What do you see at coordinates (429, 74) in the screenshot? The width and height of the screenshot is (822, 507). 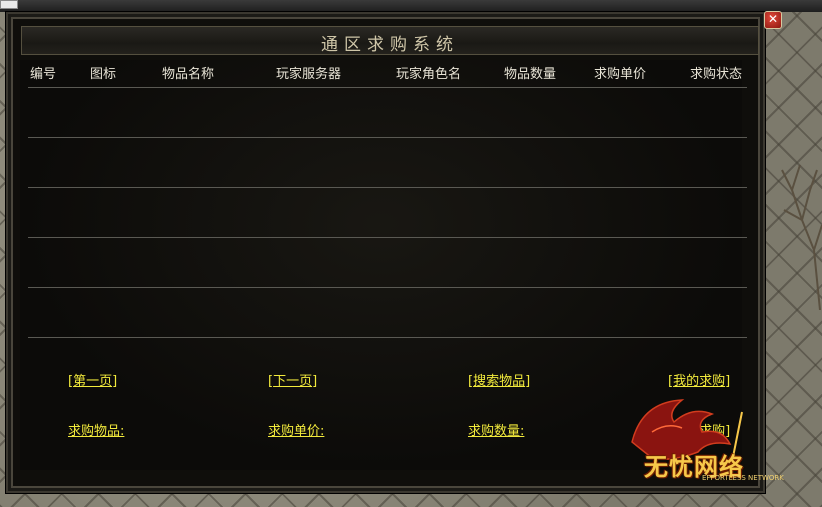 I see `col-header-character: 玩家角色名` at bounding box center [429, 74].